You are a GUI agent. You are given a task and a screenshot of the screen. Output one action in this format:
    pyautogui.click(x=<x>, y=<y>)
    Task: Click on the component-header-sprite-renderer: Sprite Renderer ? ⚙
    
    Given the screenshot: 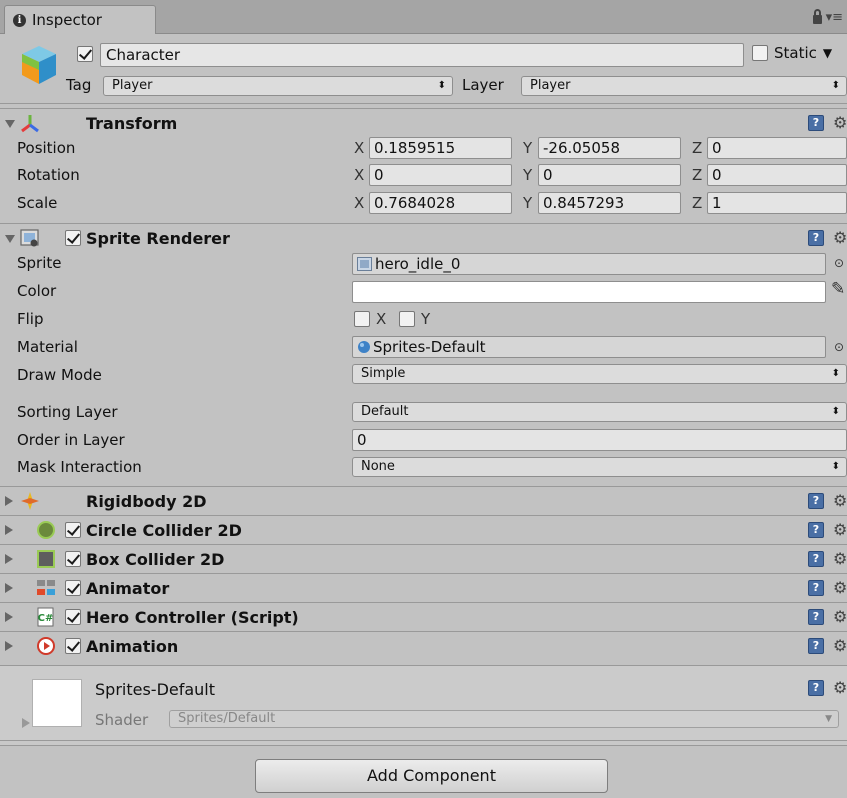 What is the action you would take?
    pyautogui.click(x=423, y=237)
    